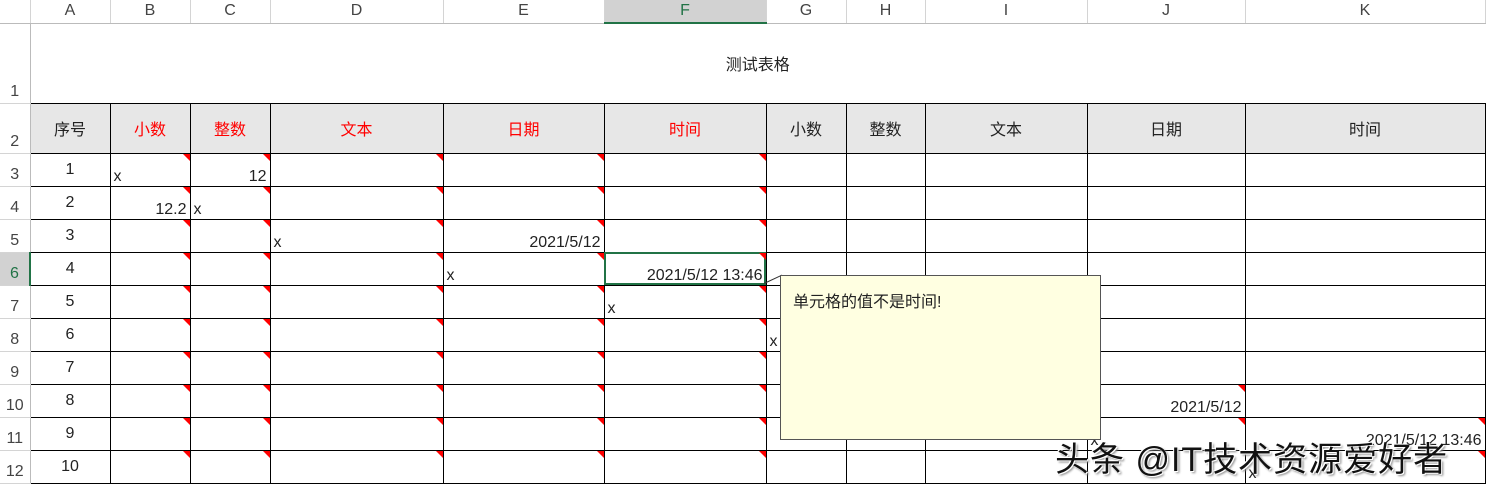  What do you see at coordinates (150, 301) in the screenshot?
I see `cell-B7` at bounding box center [150, 301].